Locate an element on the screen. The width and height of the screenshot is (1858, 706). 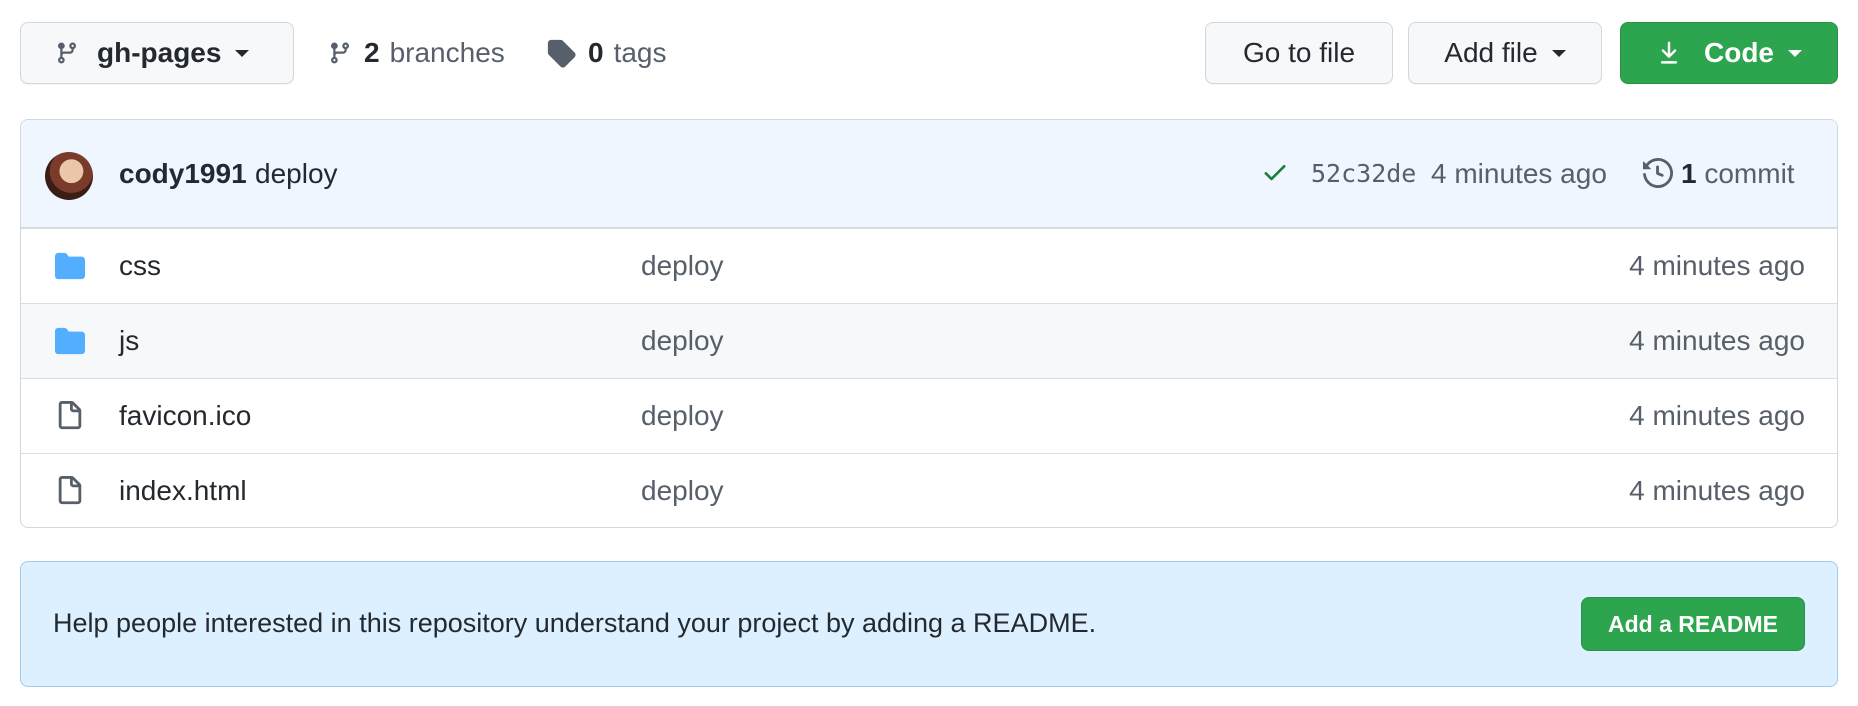
tag-icon is located at coordinates (561, 53).